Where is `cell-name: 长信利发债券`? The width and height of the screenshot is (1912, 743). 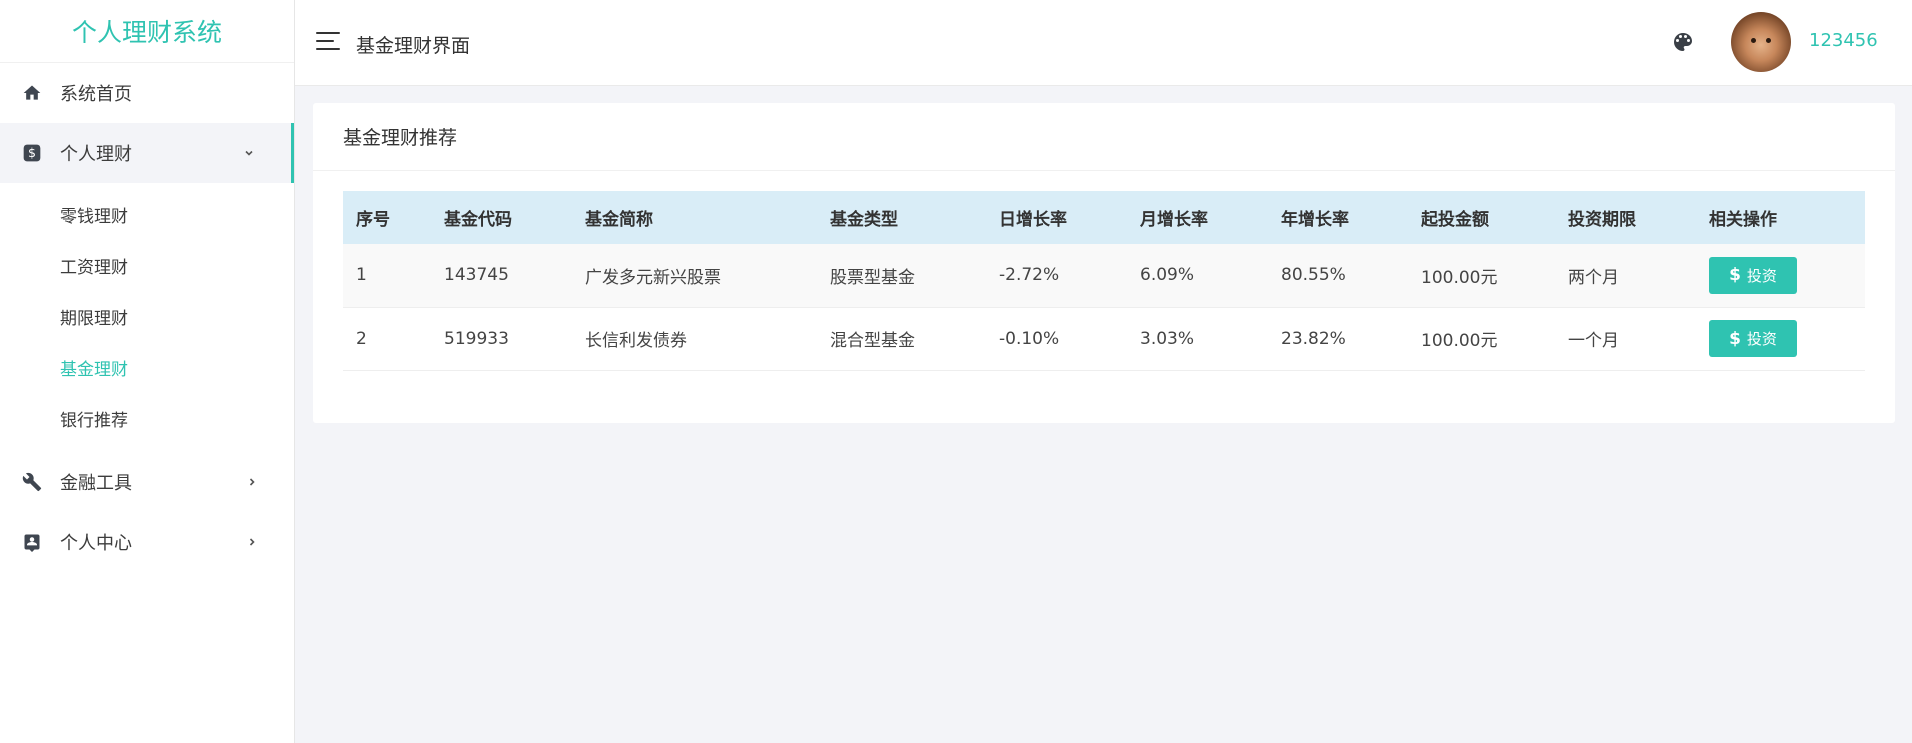
cell-name: 长信利发债券 is located at coordinates (694, 339).